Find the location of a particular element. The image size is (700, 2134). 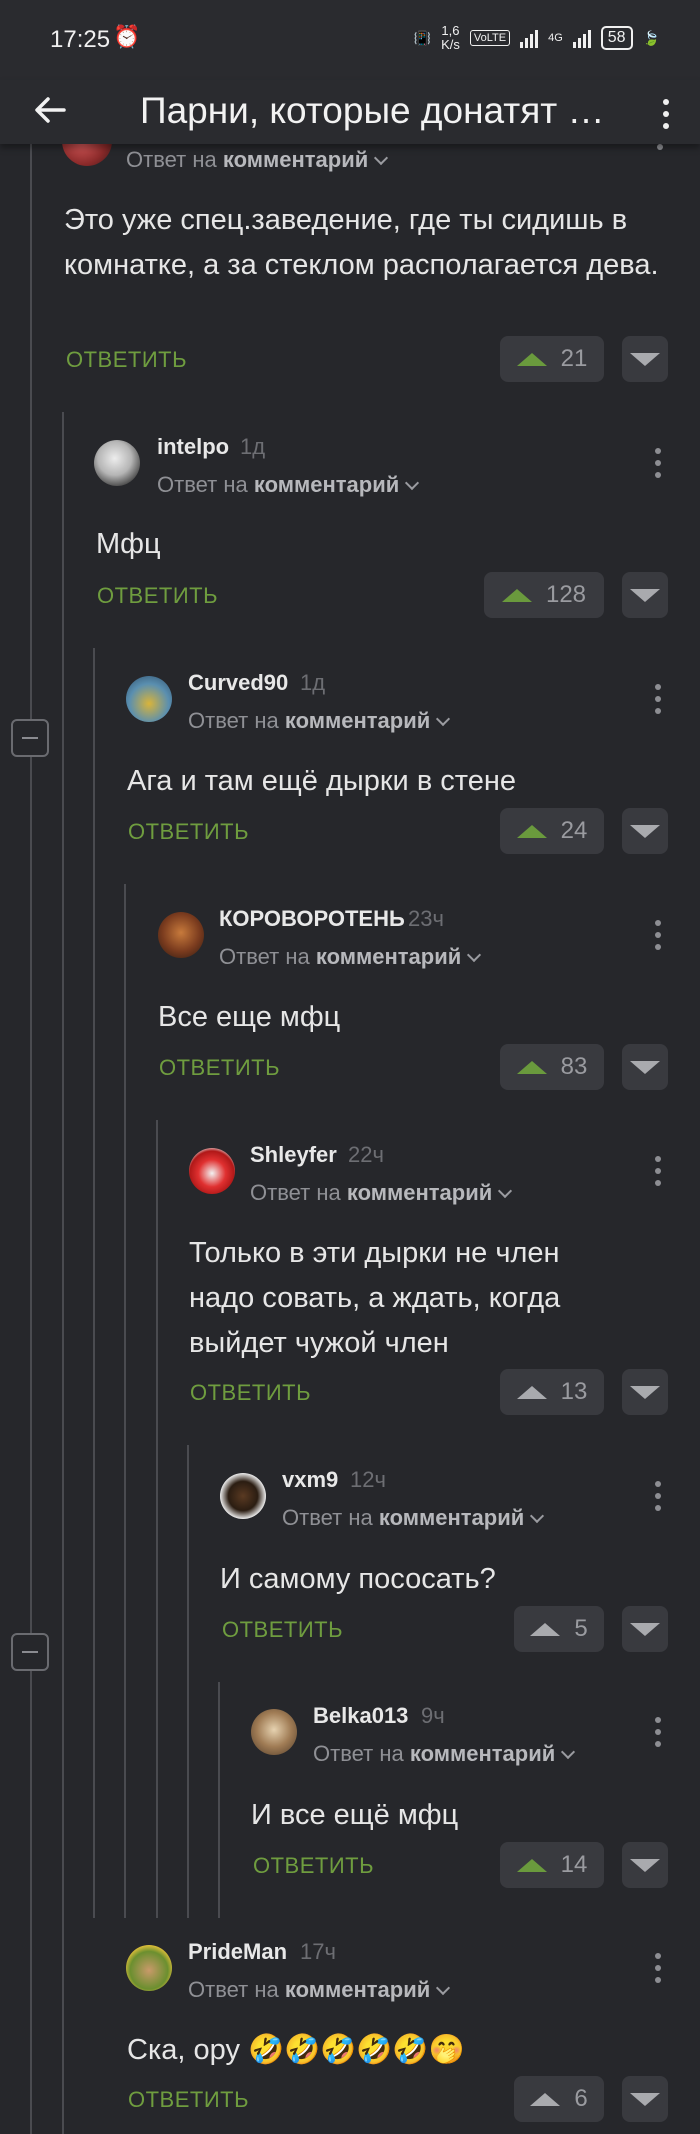

upvote-button: 21 is located at coordinates (552, 359).